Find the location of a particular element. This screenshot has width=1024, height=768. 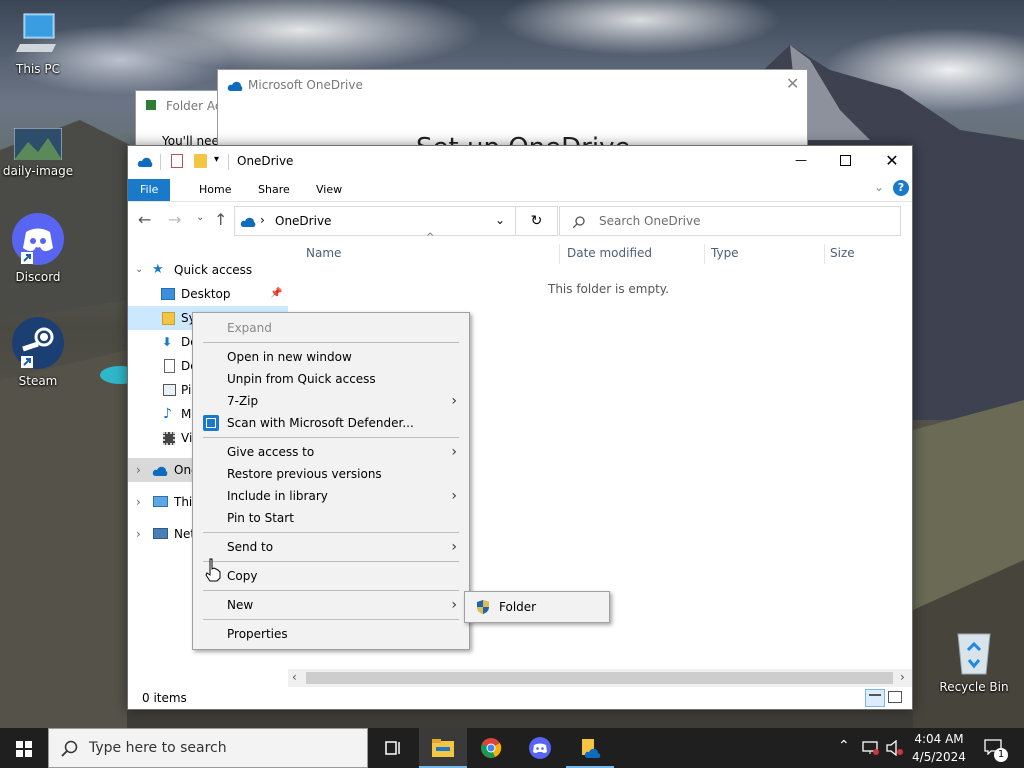

start-button is located at coordinates (24, 748).